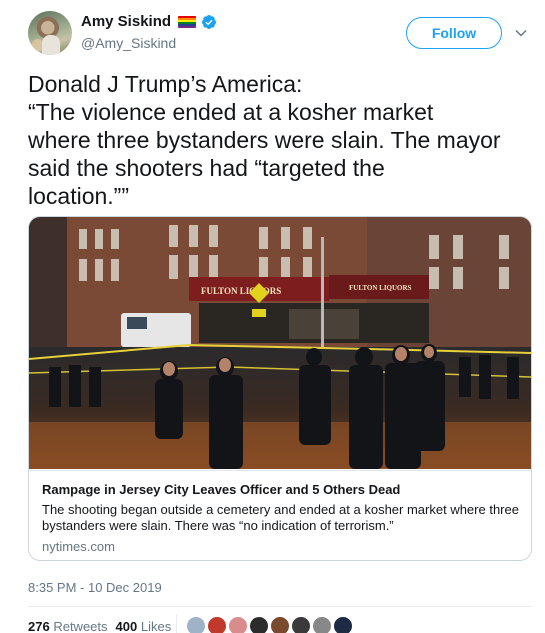 Image resolution: width=545 pixels, height=633 pixels. What do you see at coordinates (231, 112) in the screenshot?
I see `tweet-text-line: “The violence ended at a kosher market` at bounding box center [231, 112].